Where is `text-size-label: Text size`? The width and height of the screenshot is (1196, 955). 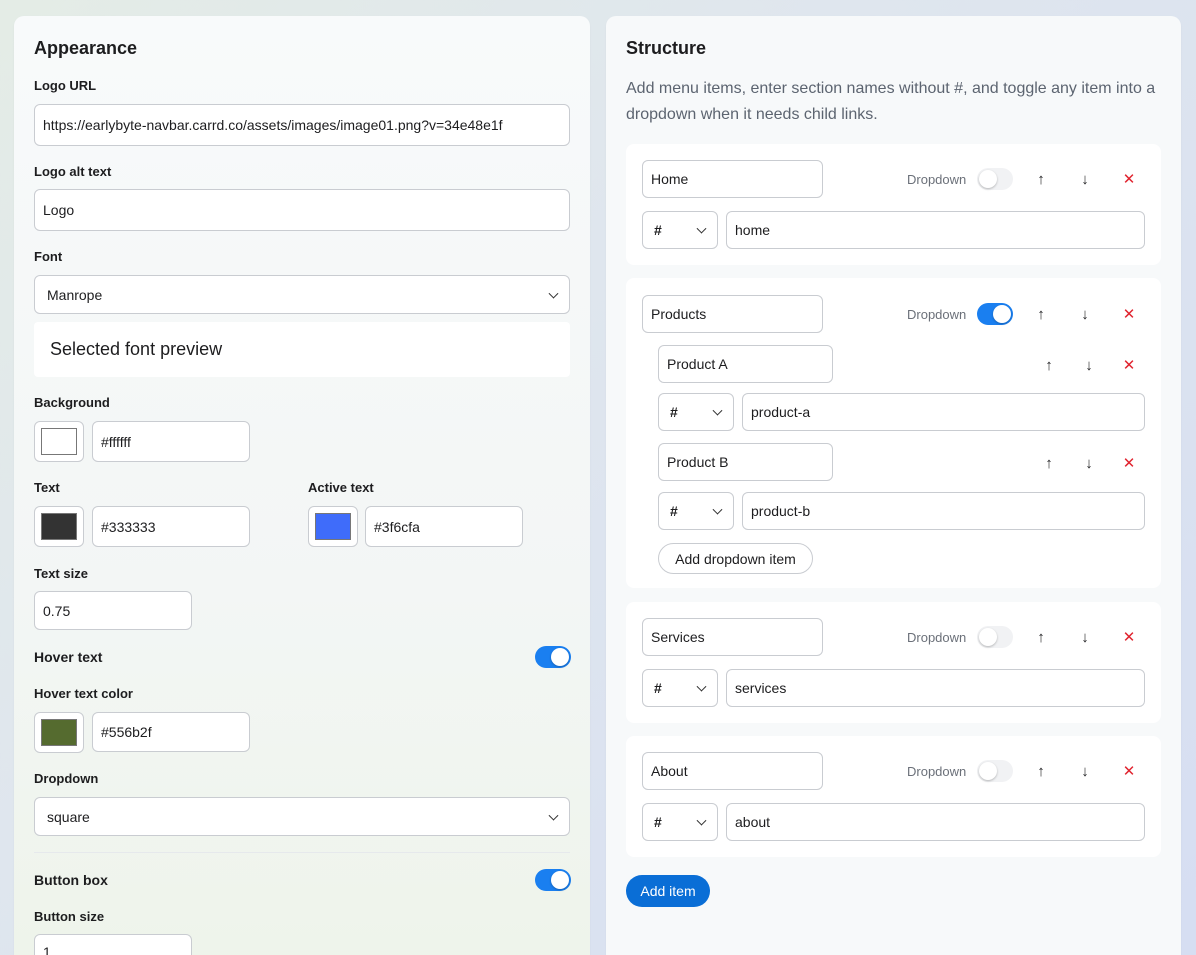 text-size-label: Text size is located at coordinates (61, 573).